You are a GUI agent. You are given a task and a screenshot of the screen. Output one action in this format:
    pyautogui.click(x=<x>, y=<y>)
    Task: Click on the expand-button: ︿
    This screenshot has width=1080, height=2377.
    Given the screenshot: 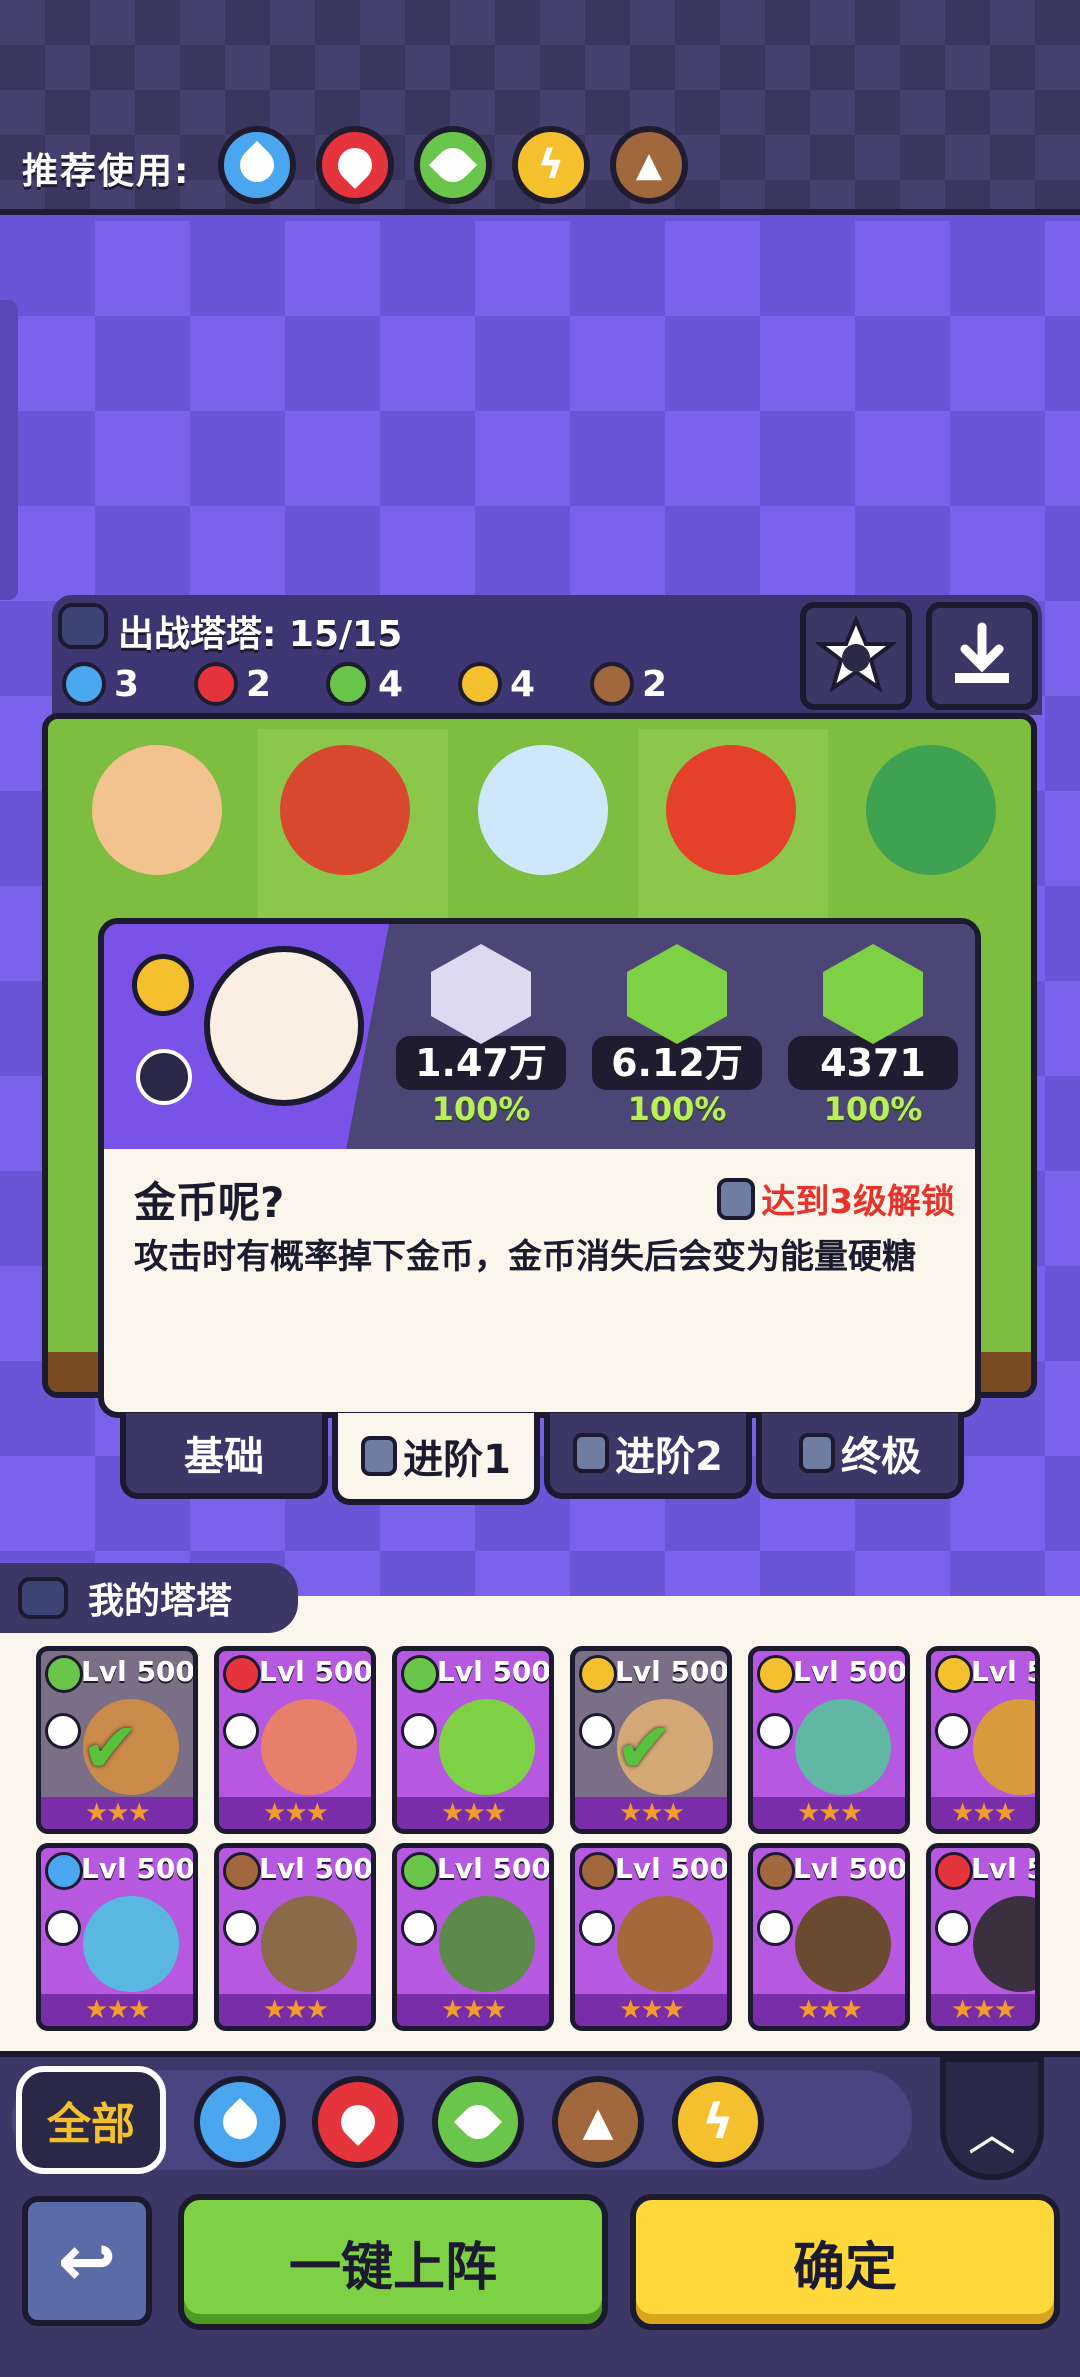 What is the action you would take?
    pyautogui.click(x=992, y=2118)
    